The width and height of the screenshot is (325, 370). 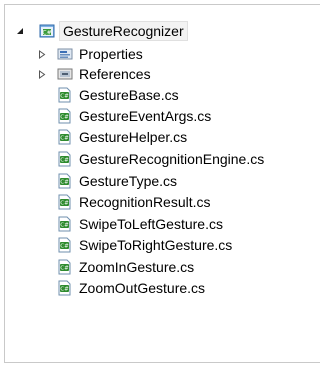 What do you see at coordinates (115, 74) in the screenshot?
I see `tree-item-label: References` at bounding box center [115, 74].